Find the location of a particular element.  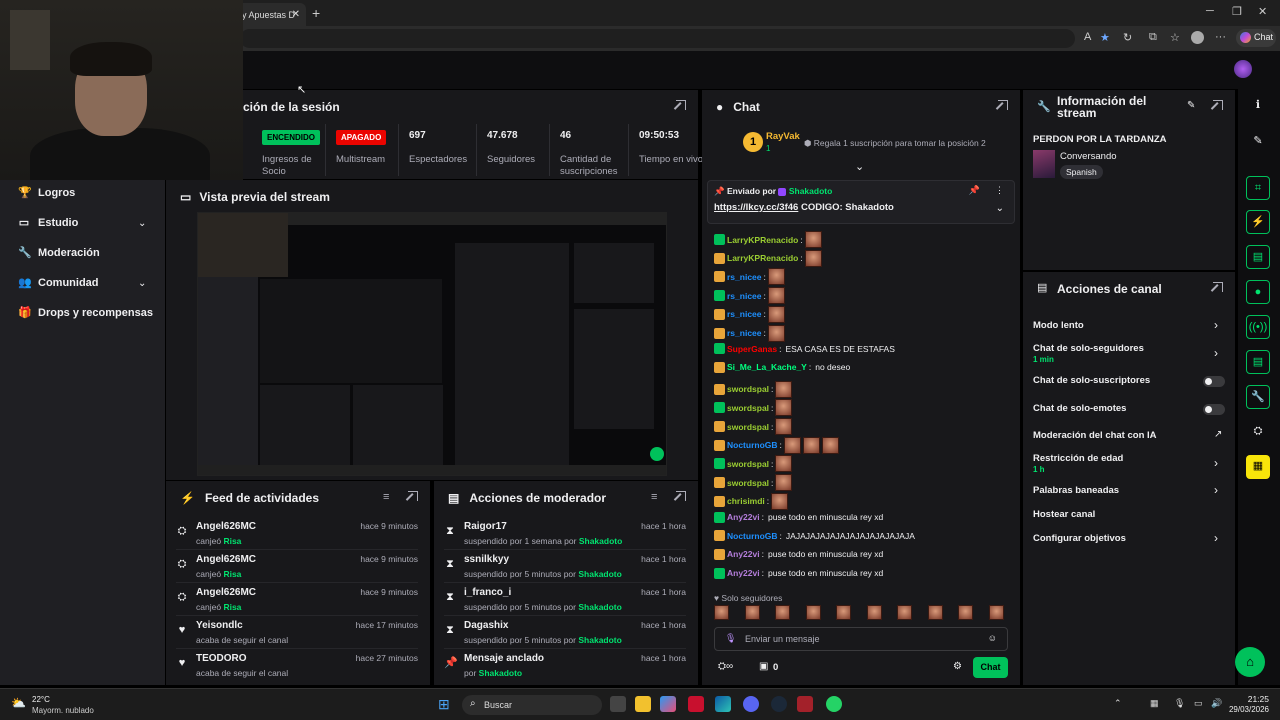

mod-target-user: i_franco_i is located at coordinates (487, 592).